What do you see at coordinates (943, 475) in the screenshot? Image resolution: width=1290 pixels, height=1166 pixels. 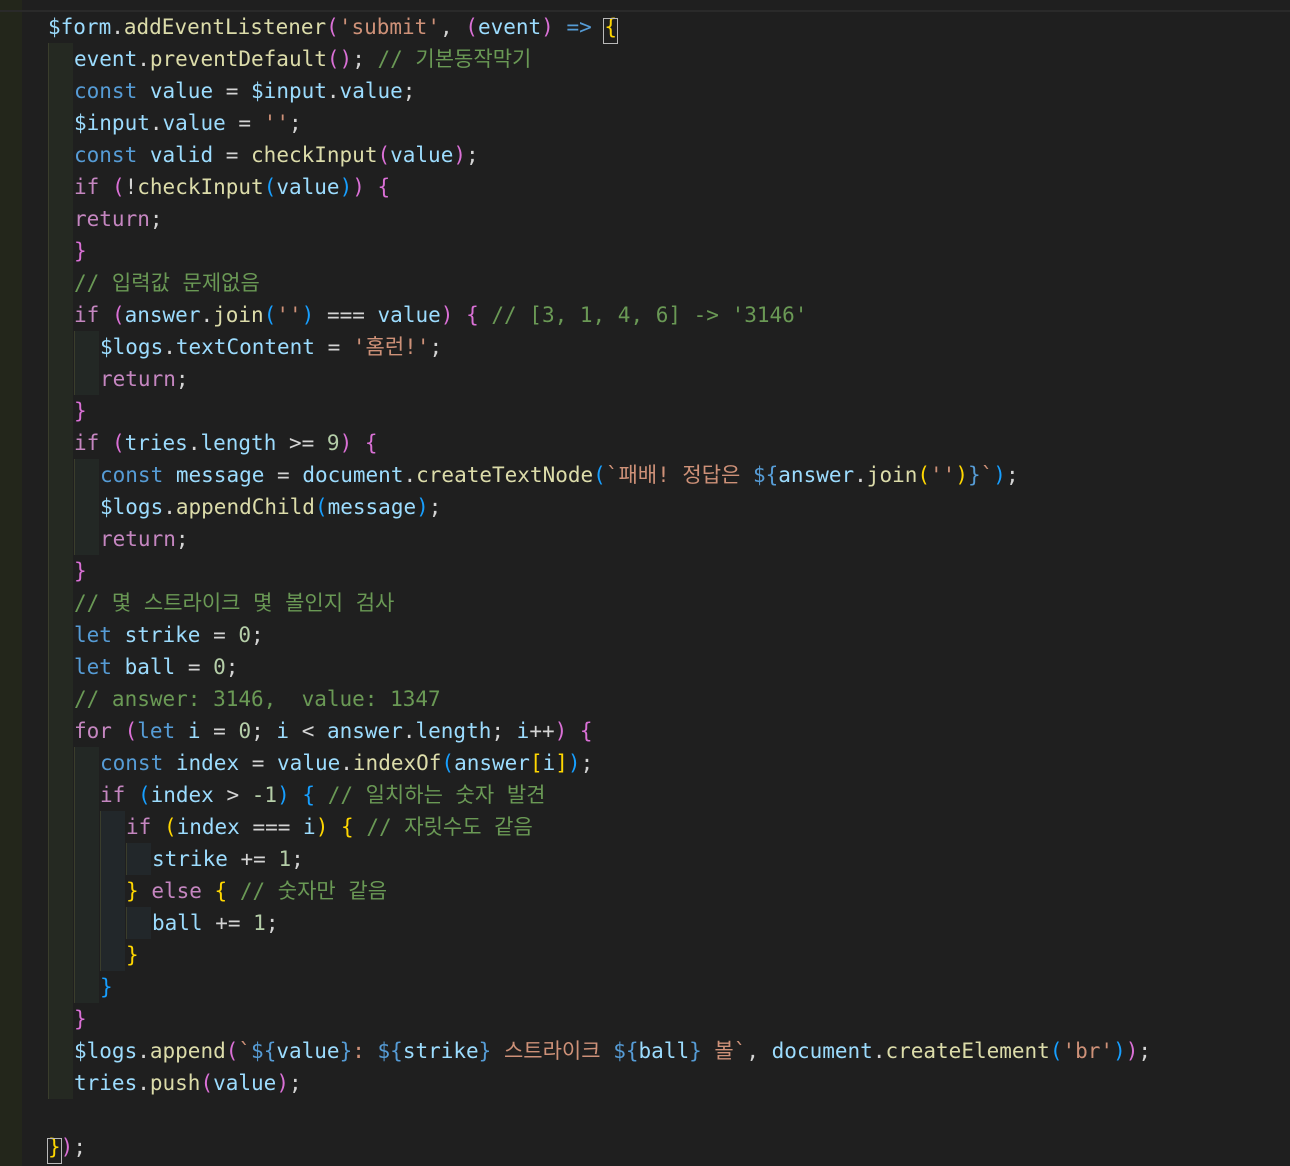 I see `code-token: ''` at bounding box center [943, 475].